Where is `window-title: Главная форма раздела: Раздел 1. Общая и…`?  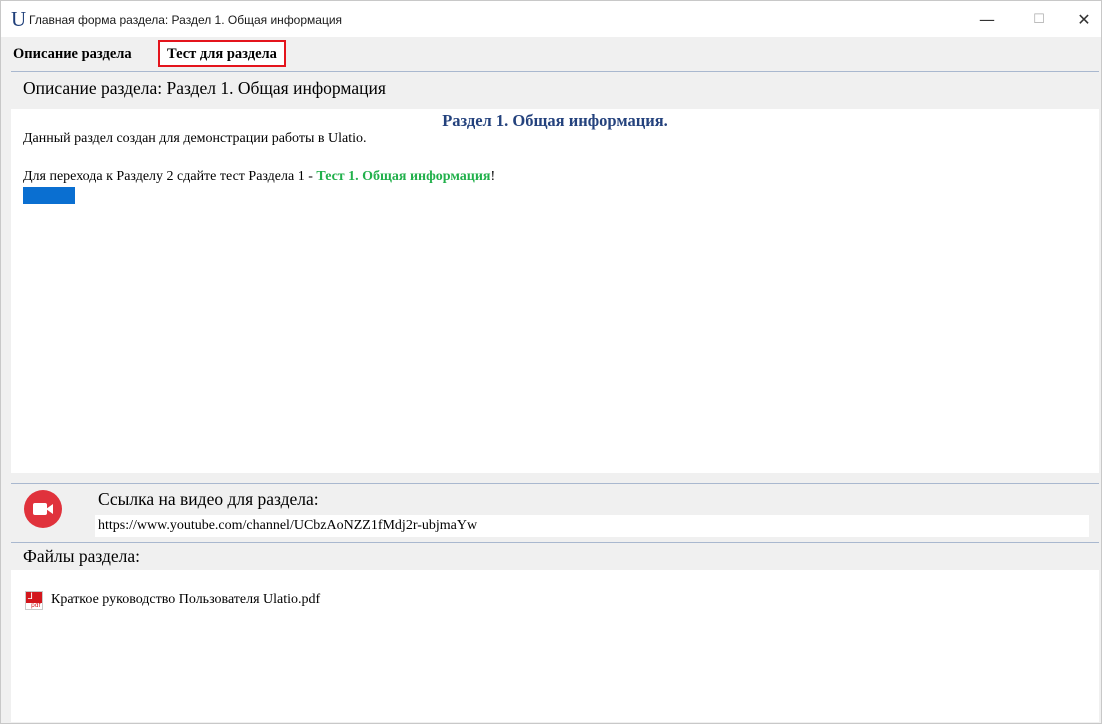 window-title: Главная форма раздела: Раздел 1. Общая и… is located at coordinates (186, 20).